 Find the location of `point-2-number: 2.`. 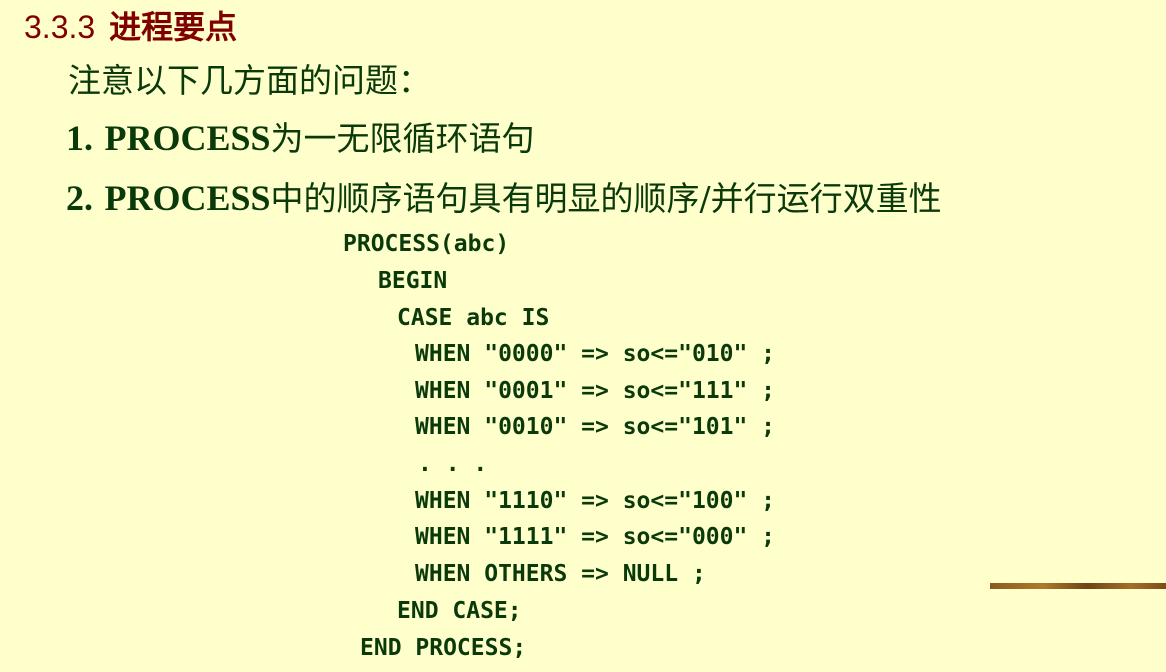

point-2-number: 2. is located at coordinates (79, 198).